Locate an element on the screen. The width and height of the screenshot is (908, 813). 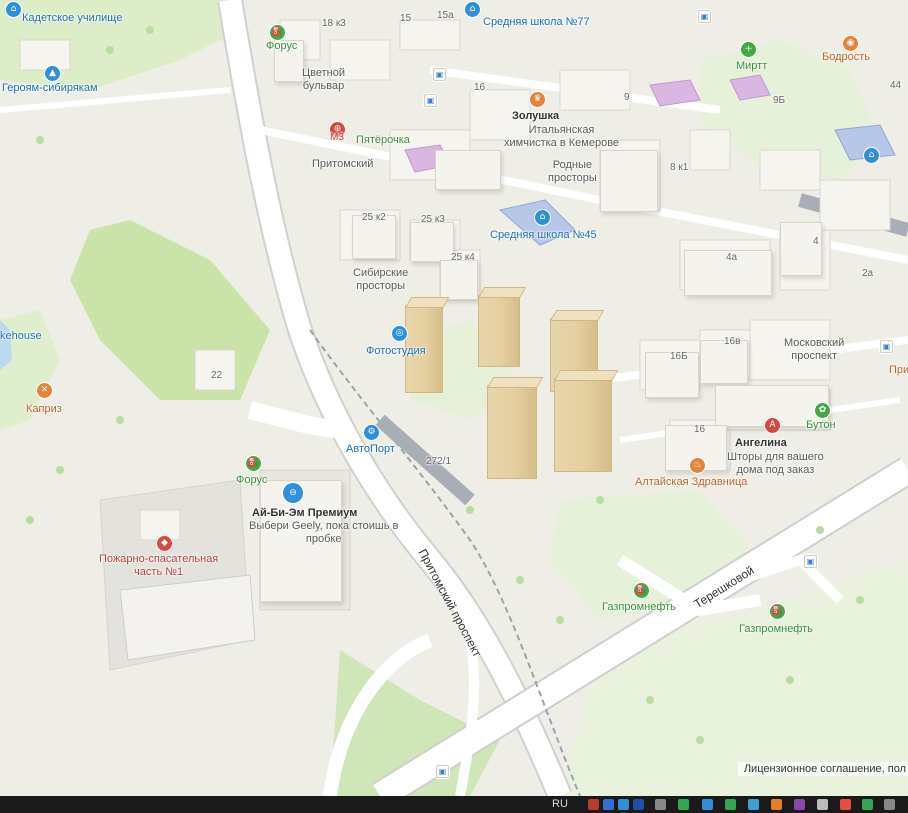
camera-icon: ◎ is located at coordinates (399, 333).